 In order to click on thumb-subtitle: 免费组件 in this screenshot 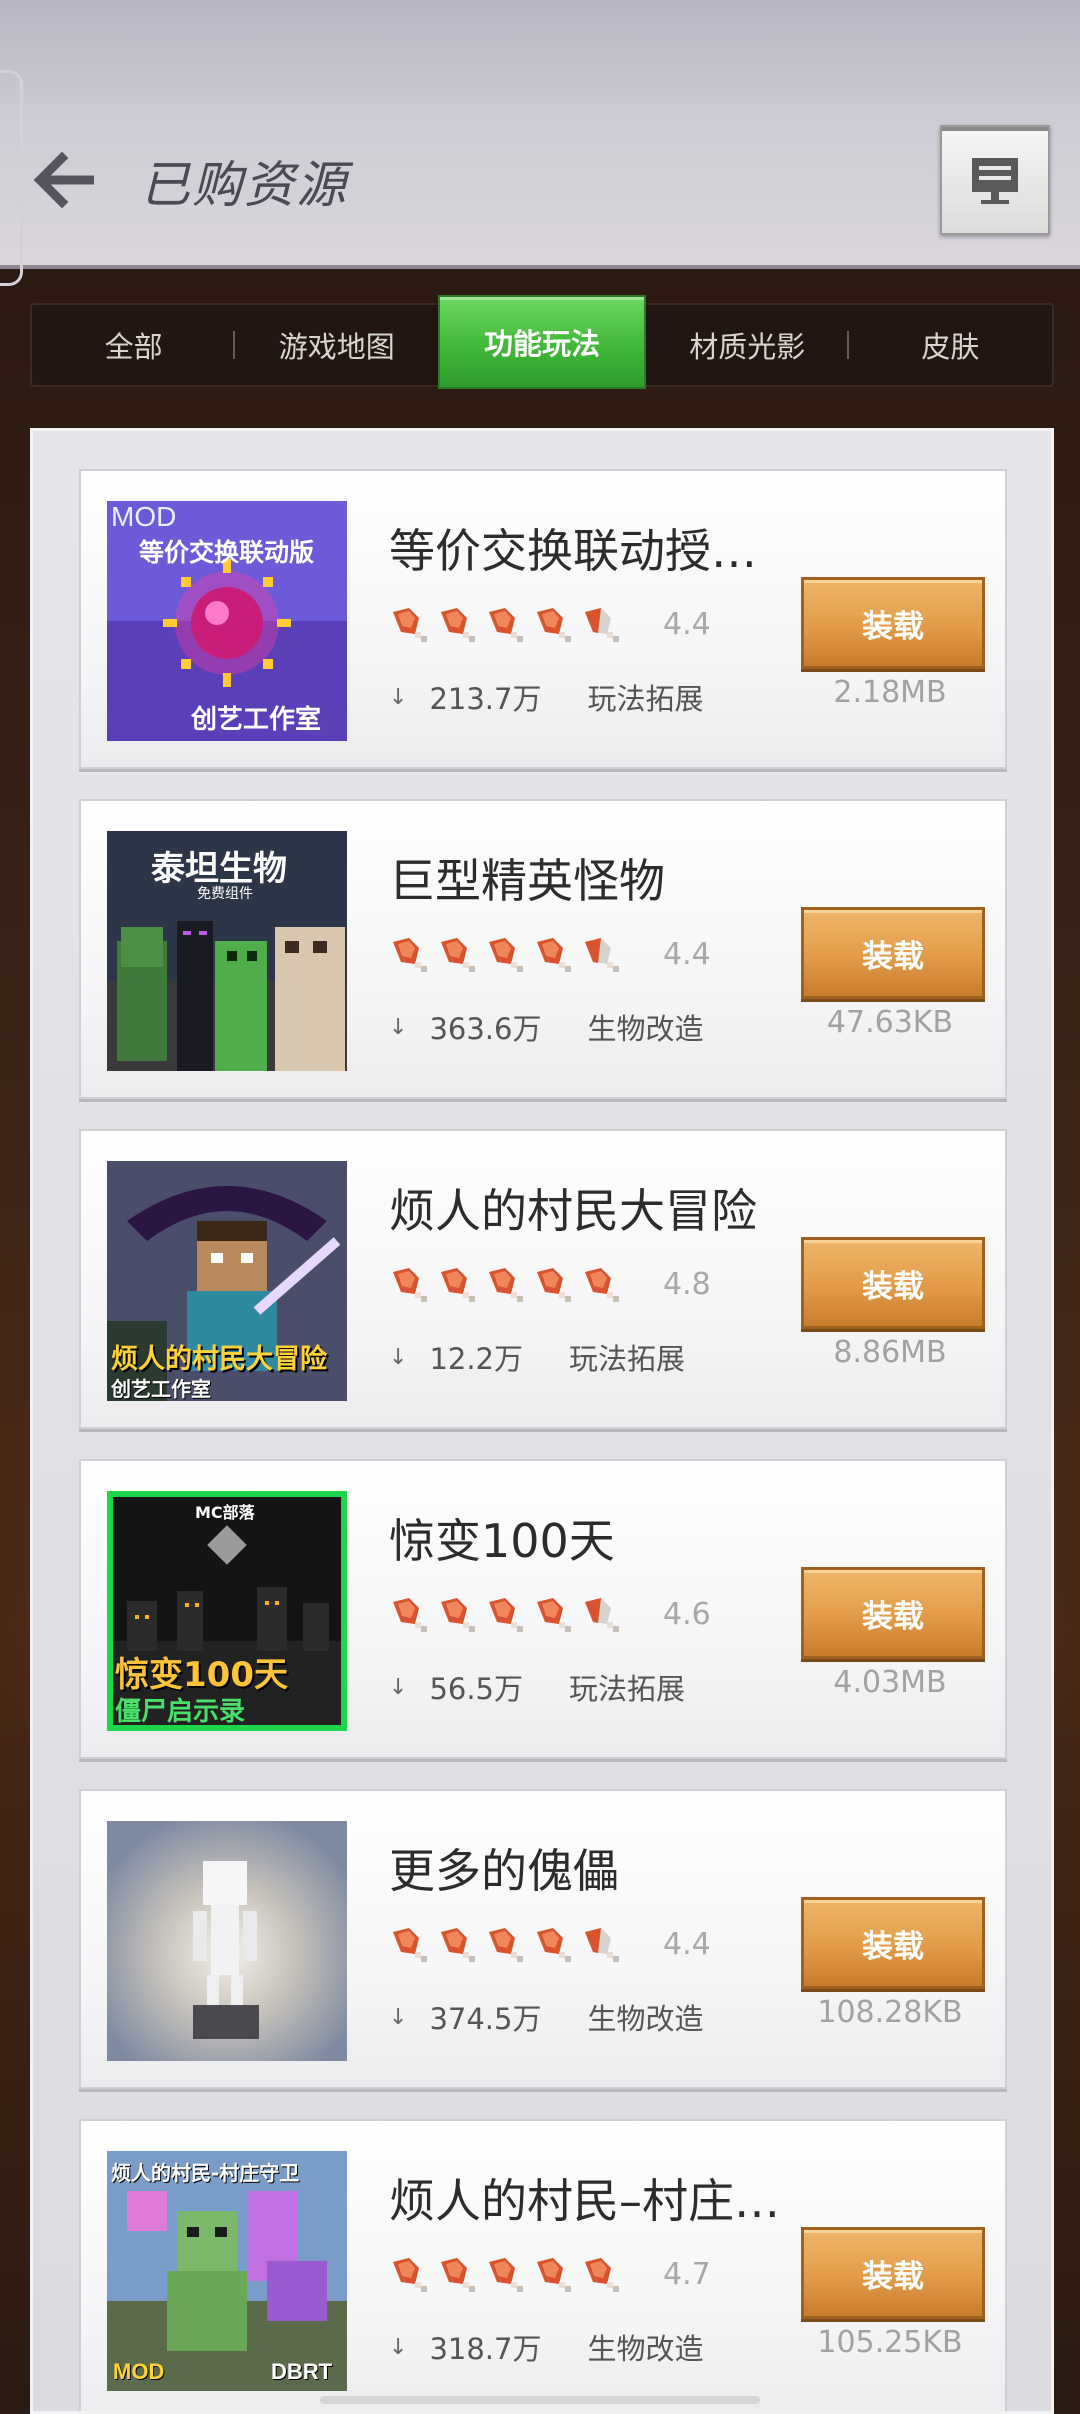, I will do `click(225, 894)`.